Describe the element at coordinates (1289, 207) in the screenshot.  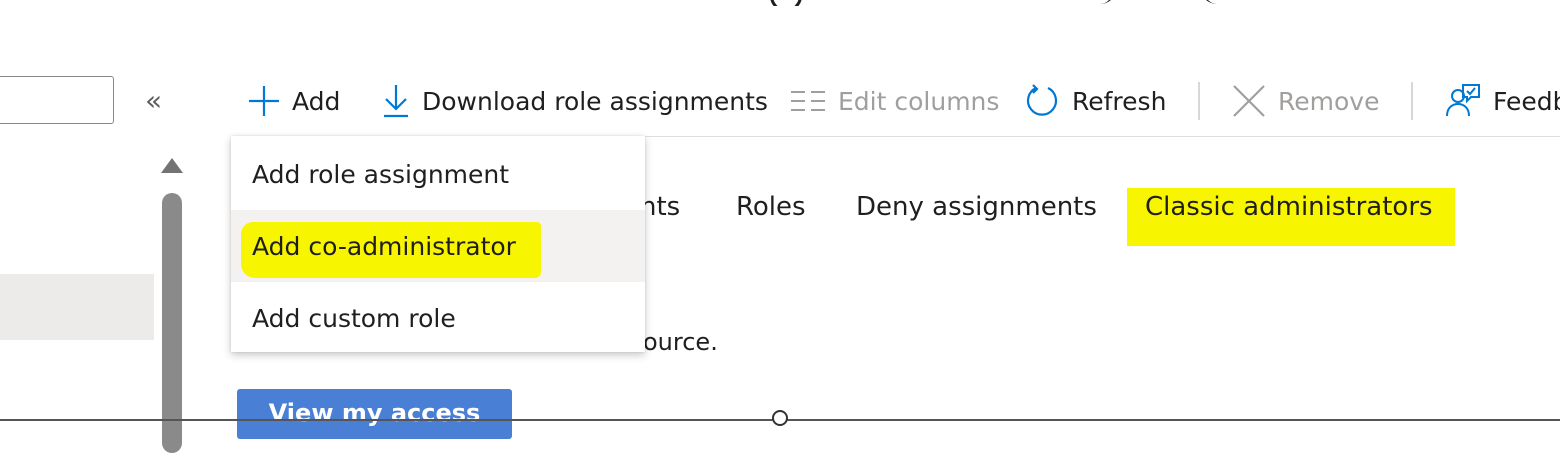
I see `tab-classic-administrators: Classic administrators` at that location.